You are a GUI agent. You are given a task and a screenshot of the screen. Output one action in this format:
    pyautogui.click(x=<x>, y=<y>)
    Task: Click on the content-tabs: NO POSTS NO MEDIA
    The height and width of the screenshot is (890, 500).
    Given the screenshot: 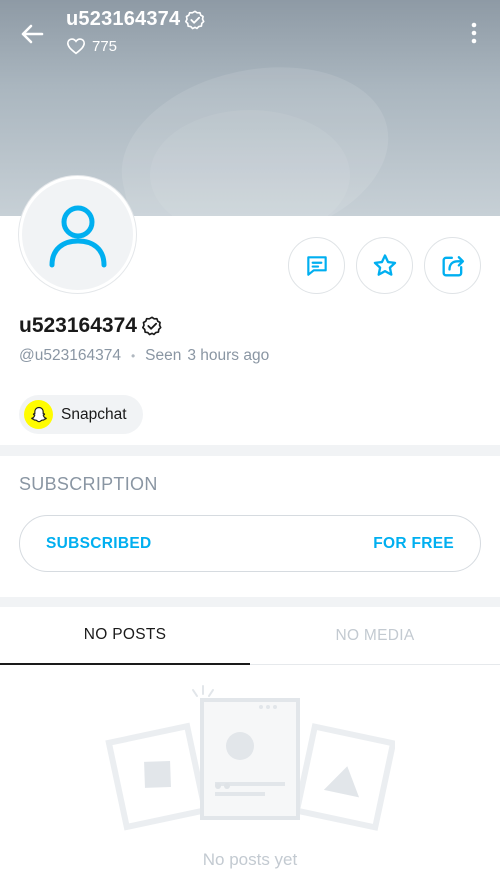 What is the action you would take?
    pyautogui.click(x=250, y=636)
    